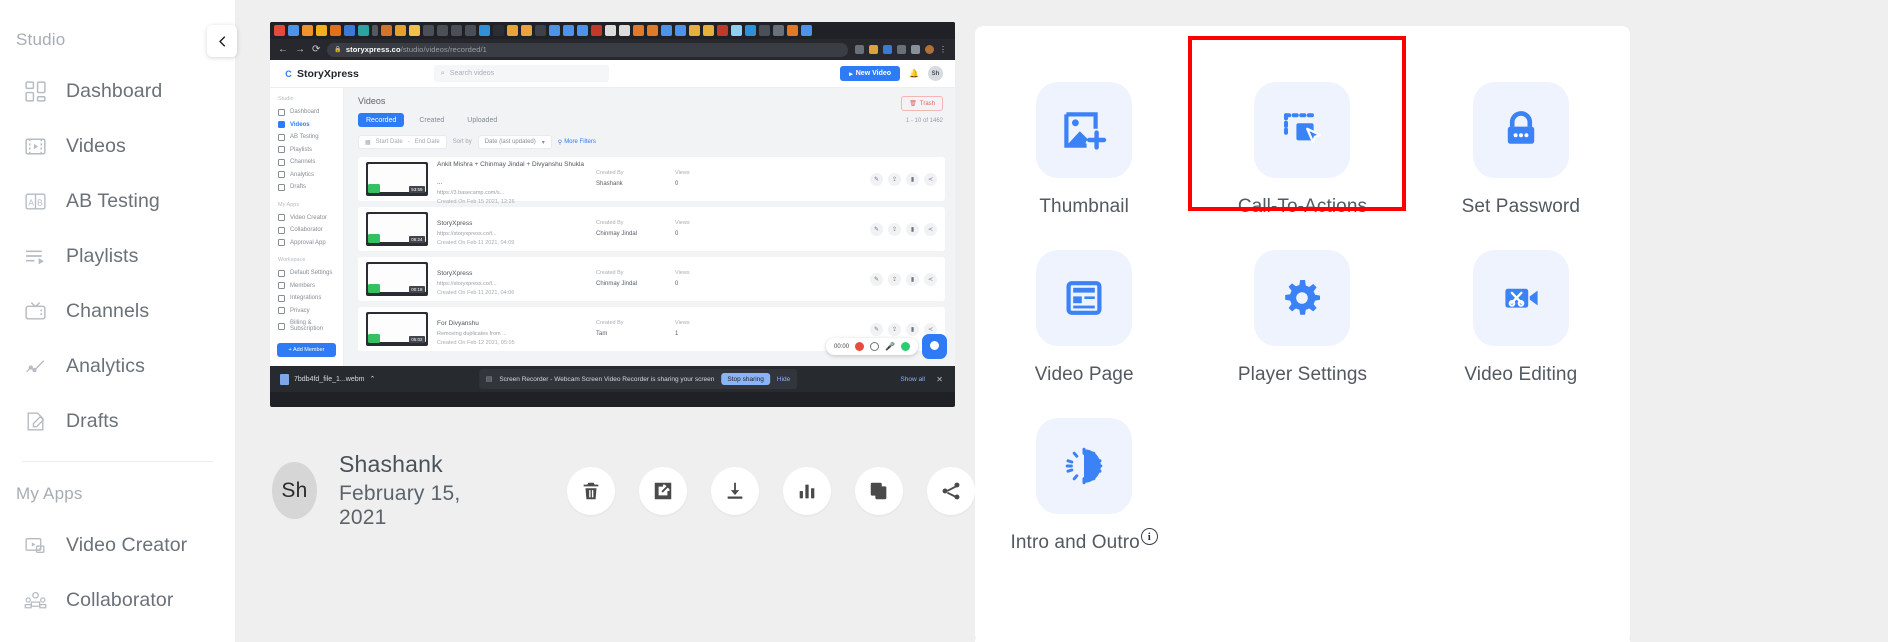  What do you see at coordinates (117, 600) in the screenshot?
I see `sidebar-item-collaborator: Collaborator` at bounding box center [117, 600].